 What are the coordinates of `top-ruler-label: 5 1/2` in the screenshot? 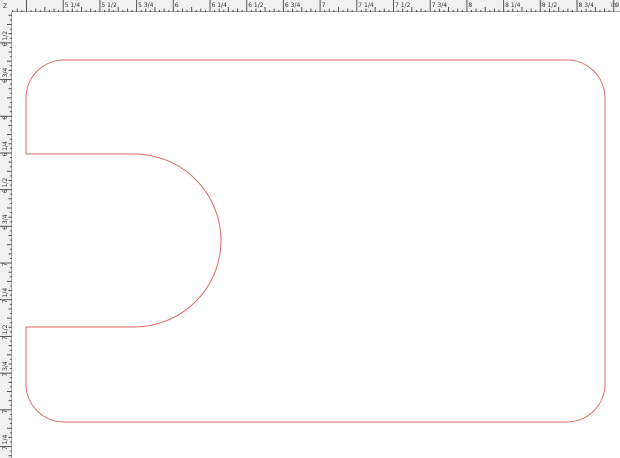 It's located at (109, 5).